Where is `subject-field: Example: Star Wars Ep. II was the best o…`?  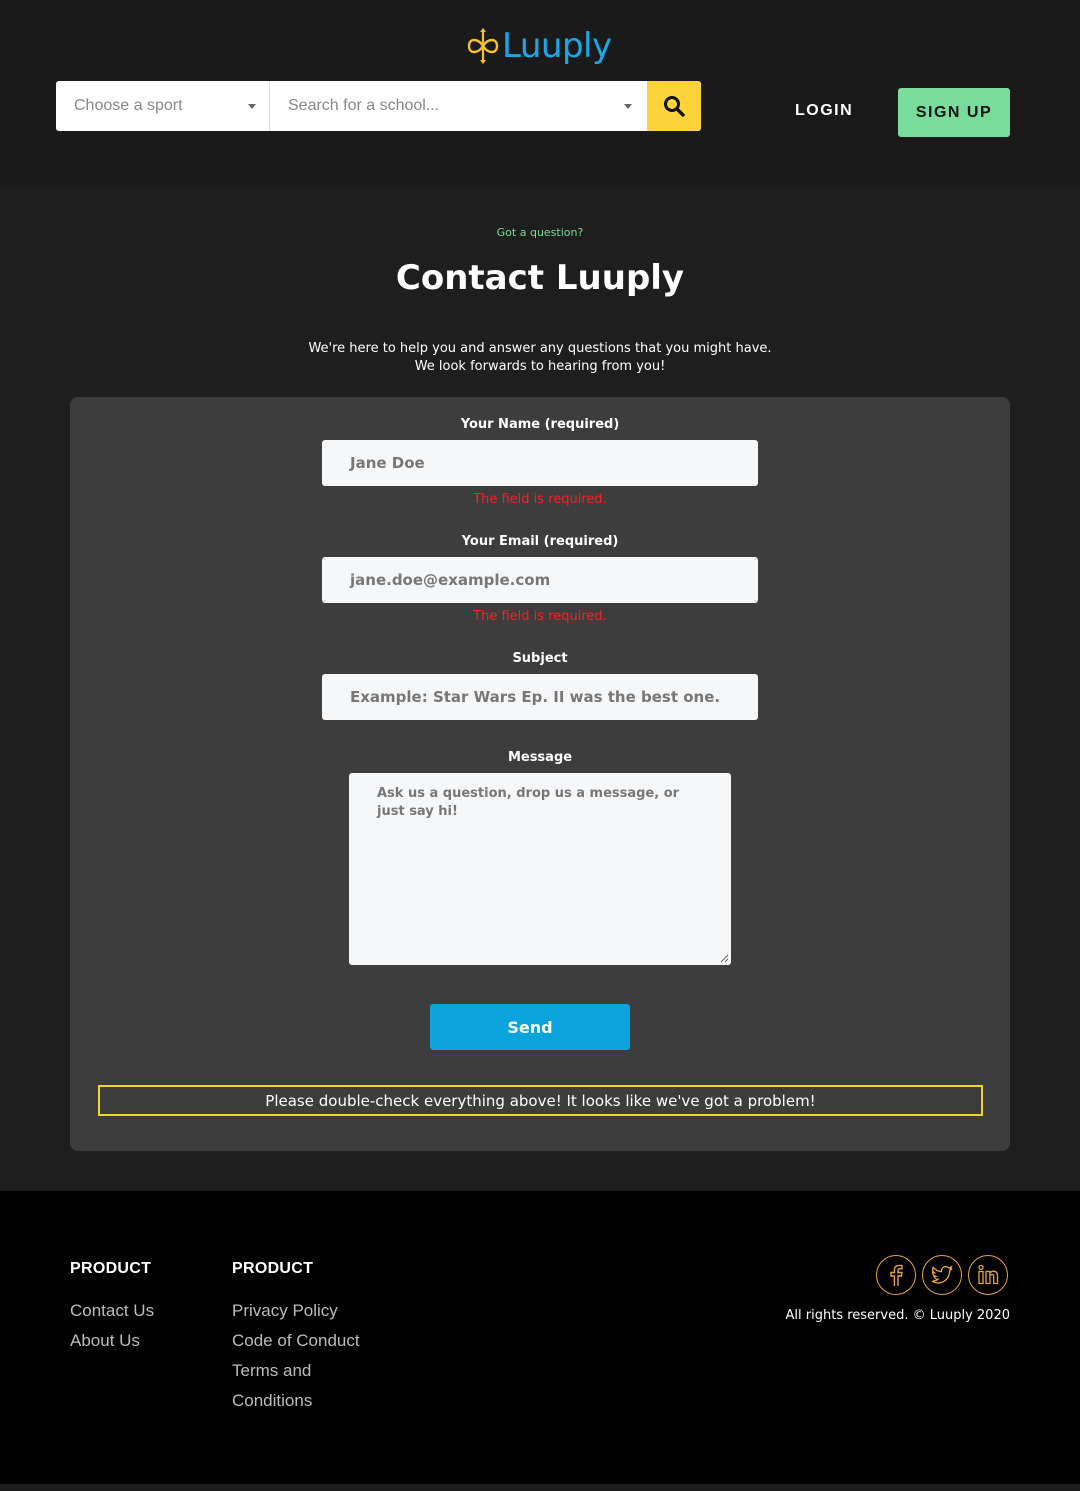
subject-field: Example: Star Wars Ep. II was the best o… is located at coordinates (540, 697).